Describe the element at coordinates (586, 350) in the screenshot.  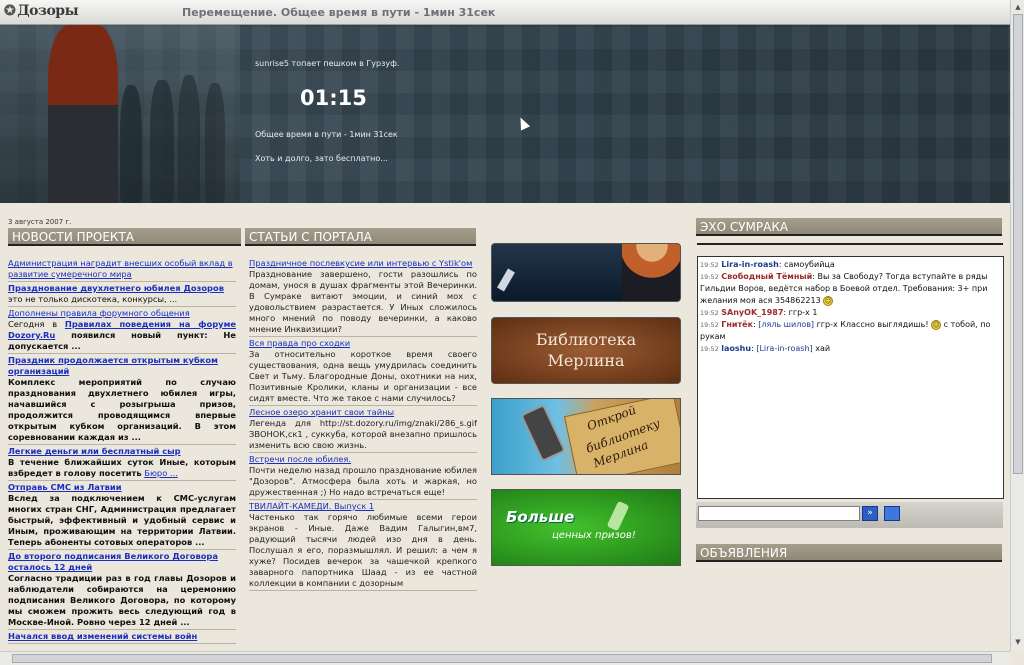
I see `merlin-library-banner: Библиотека Мерлина` at that location.